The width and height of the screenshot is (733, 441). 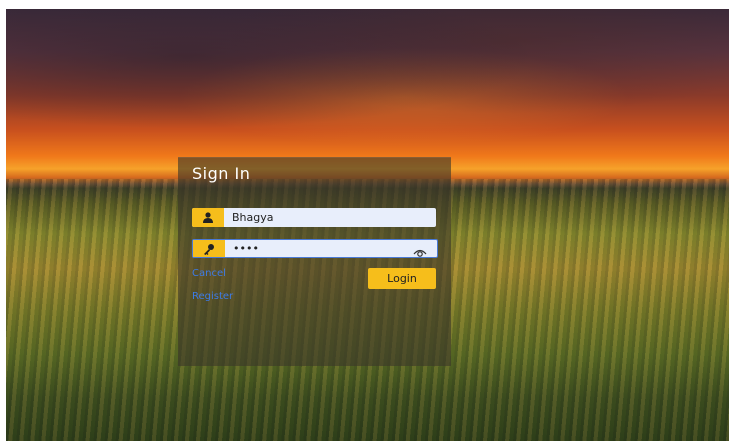 What do you see at coordinates (212, 296) in the screenshot?
I see `register-link: Register` at bounding box center [212, 296].